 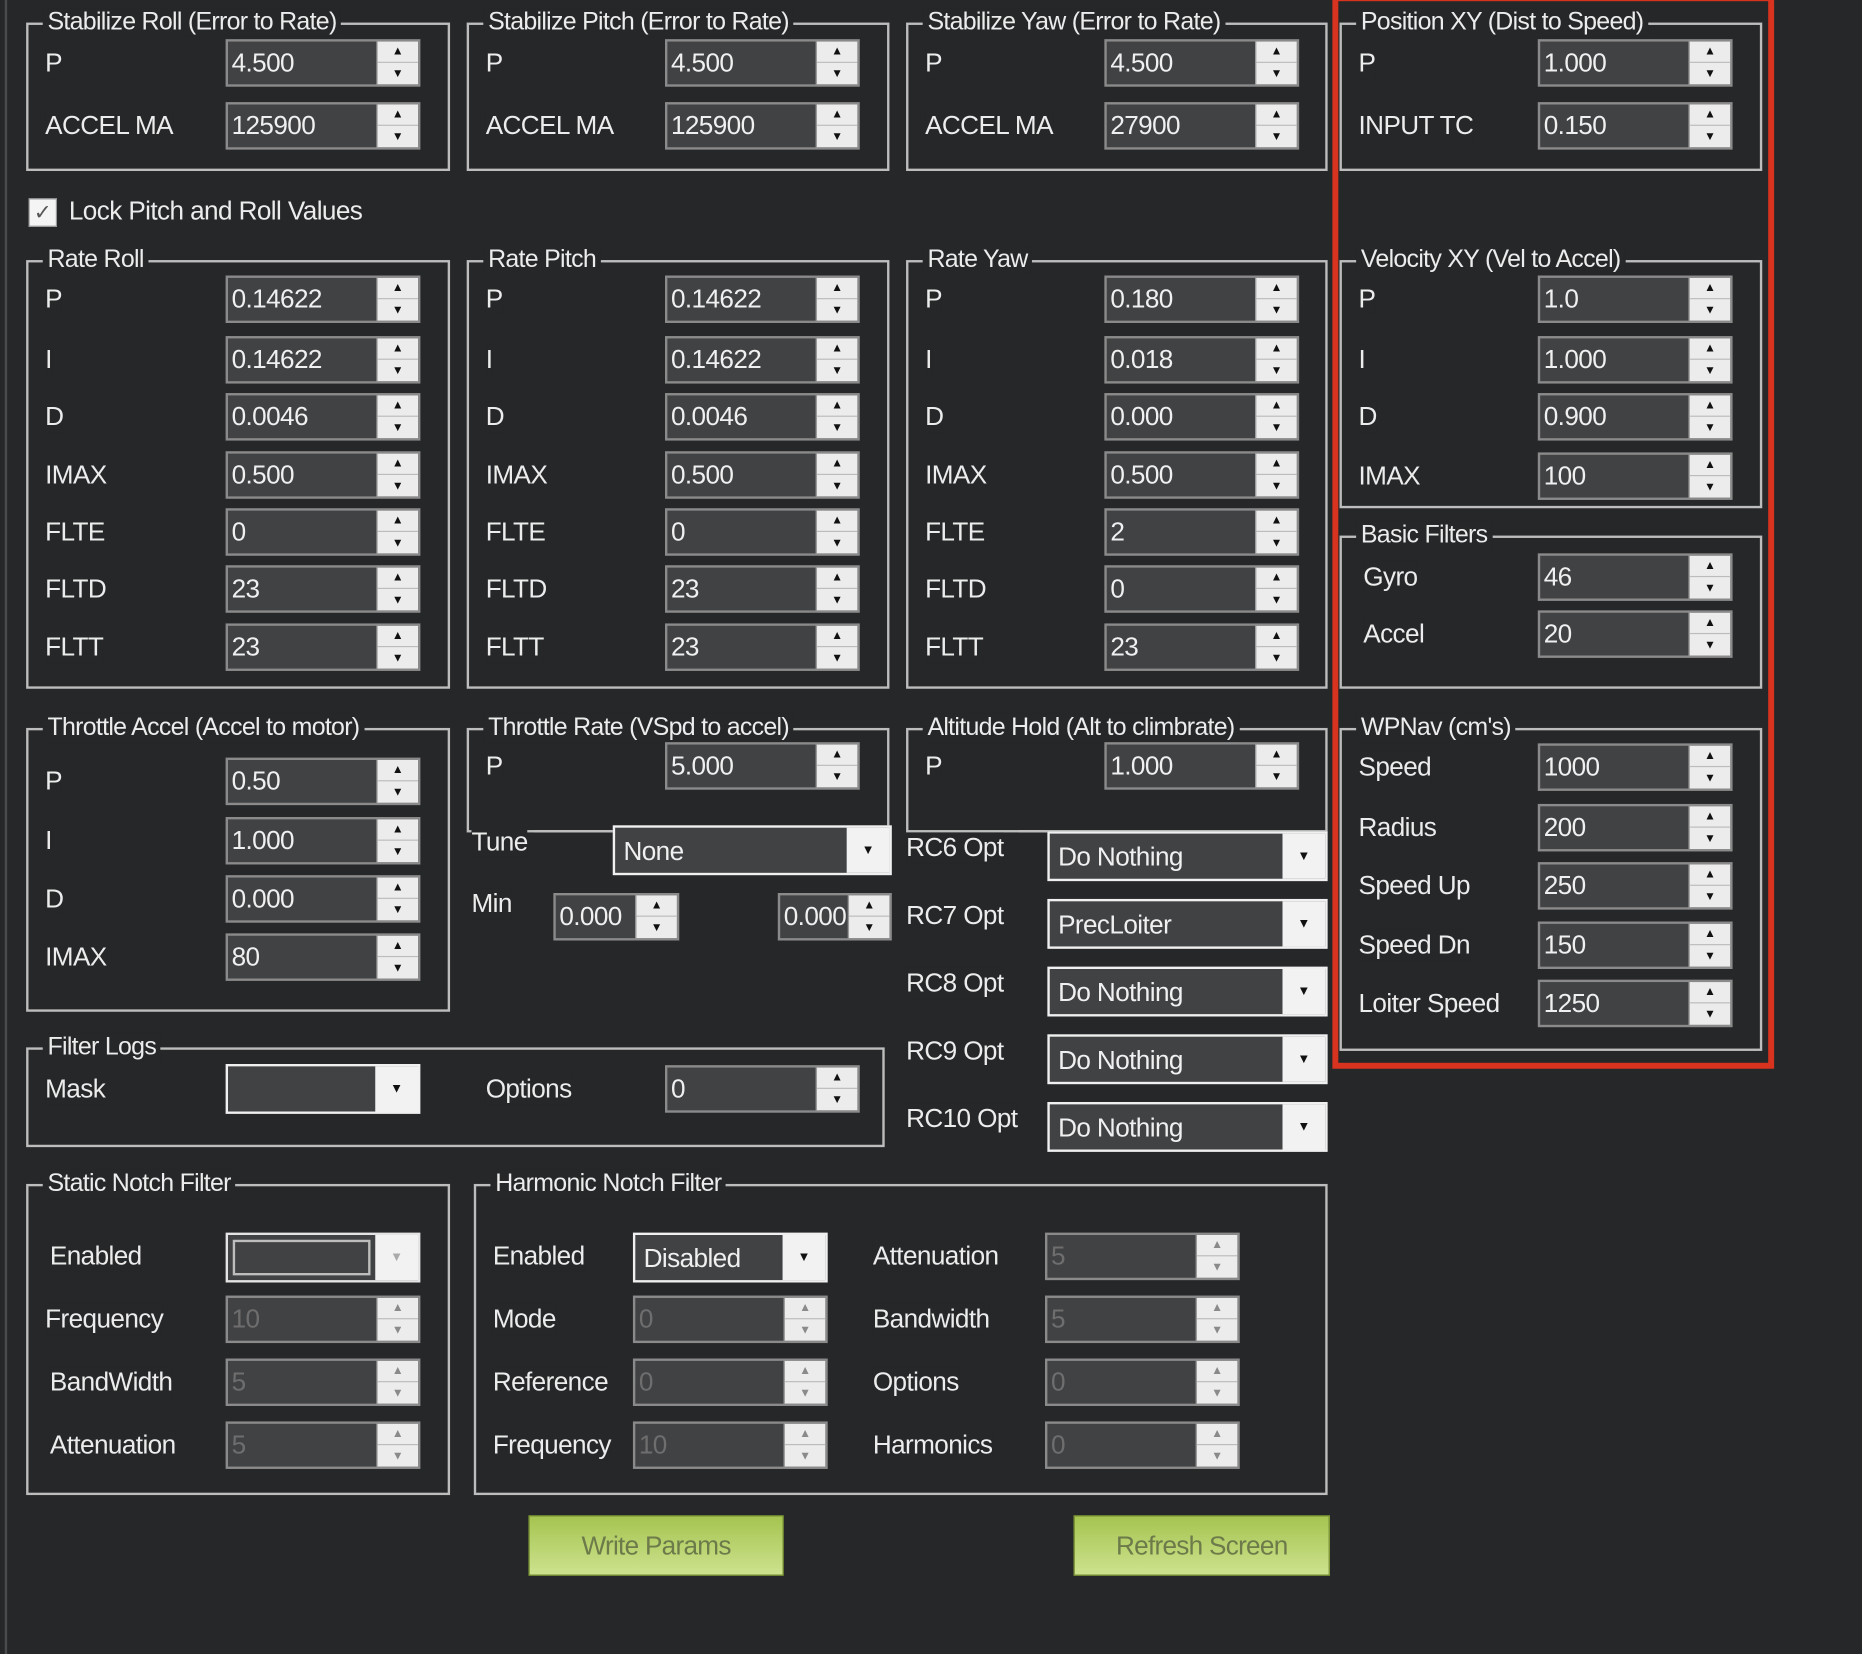 I want to click on stab-pitch-accel-ma-input: 125900 ▲ ▼, so click(x=762, y=126).